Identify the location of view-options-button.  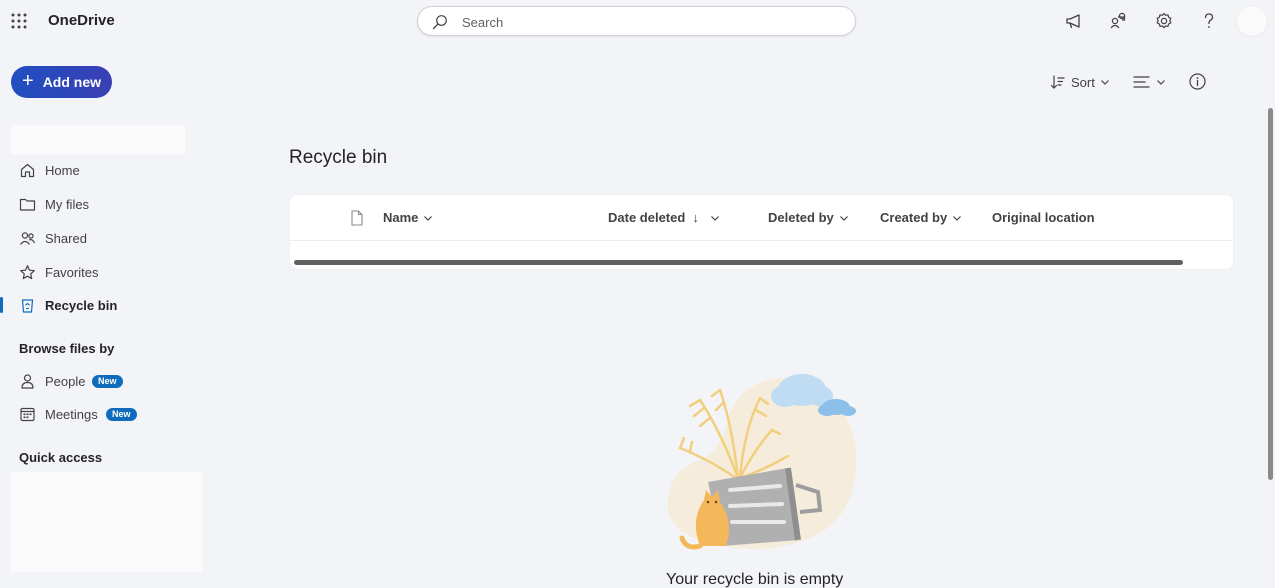
(1149, 82).